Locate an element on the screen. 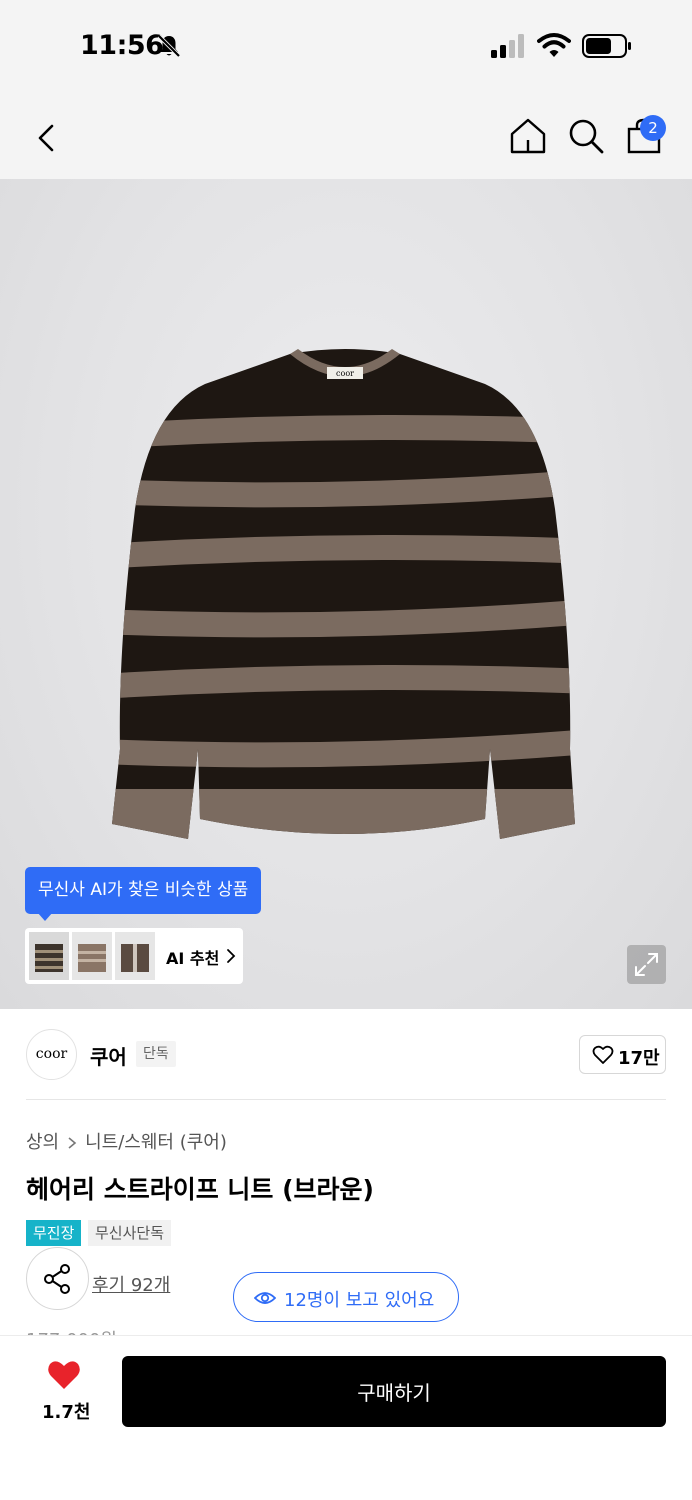 Image resolution: width=692 pixels, height=1500 pixels. garment-label: coor is located at coordinates (345, 373).